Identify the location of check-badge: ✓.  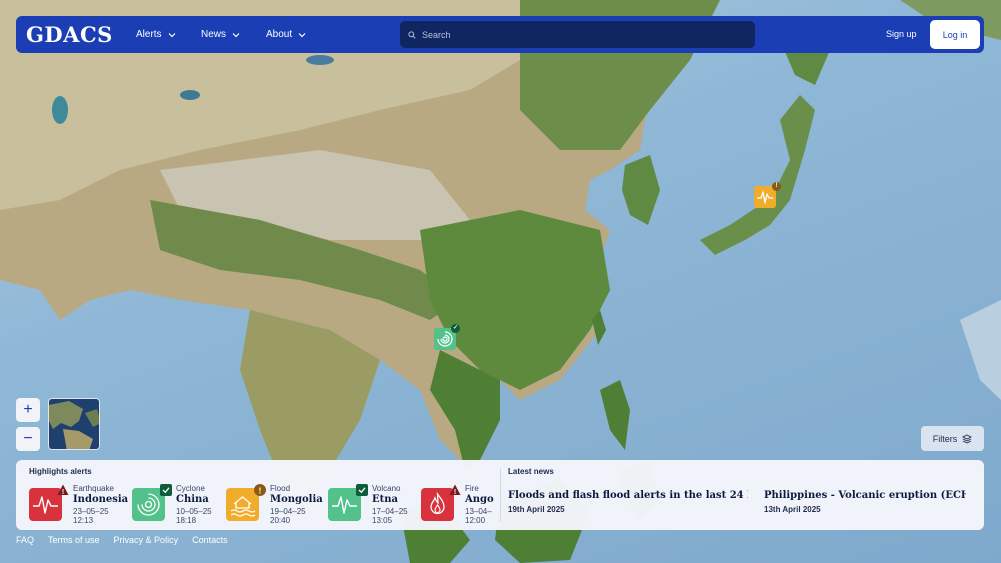
(455, 328).